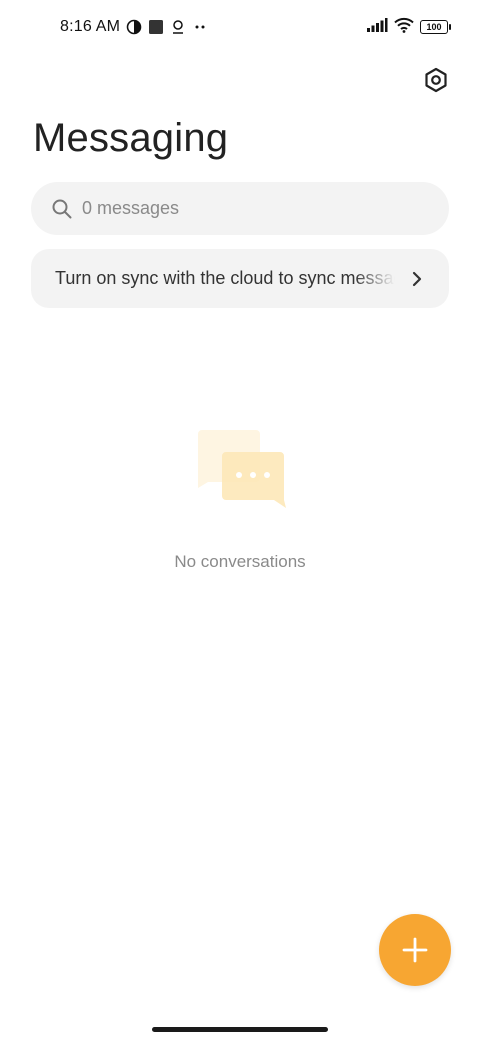 This screenshot has height=1040, width=480. I want to click on empty-state-text: No conversations, so click(240, 561).